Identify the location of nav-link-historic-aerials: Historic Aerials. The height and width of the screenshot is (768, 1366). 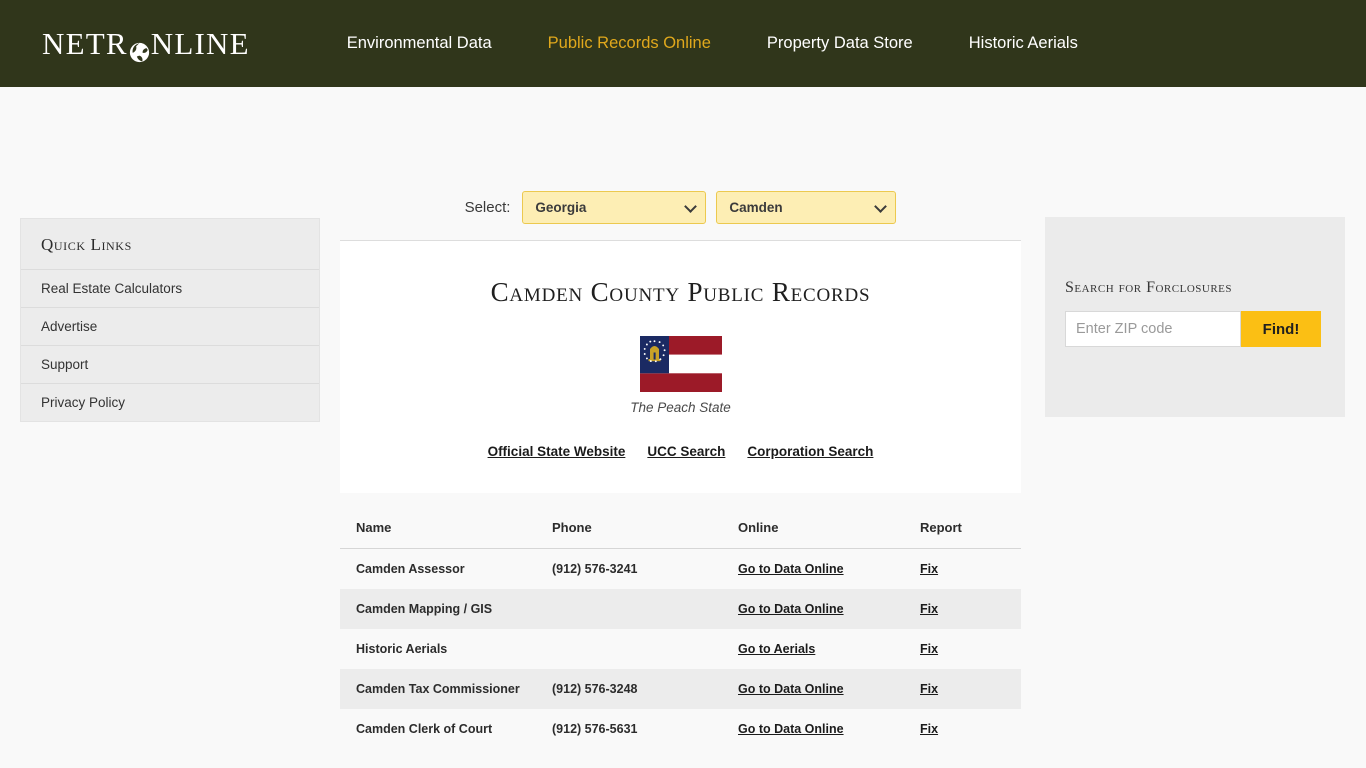
(1023, 43).